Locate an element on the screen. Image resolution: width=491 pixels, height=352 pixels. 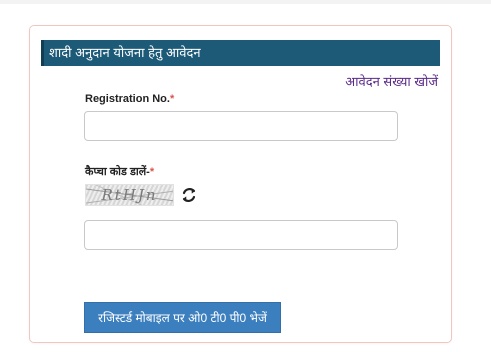
registration-label: Registration No.* is located at coordinates (129, 99).